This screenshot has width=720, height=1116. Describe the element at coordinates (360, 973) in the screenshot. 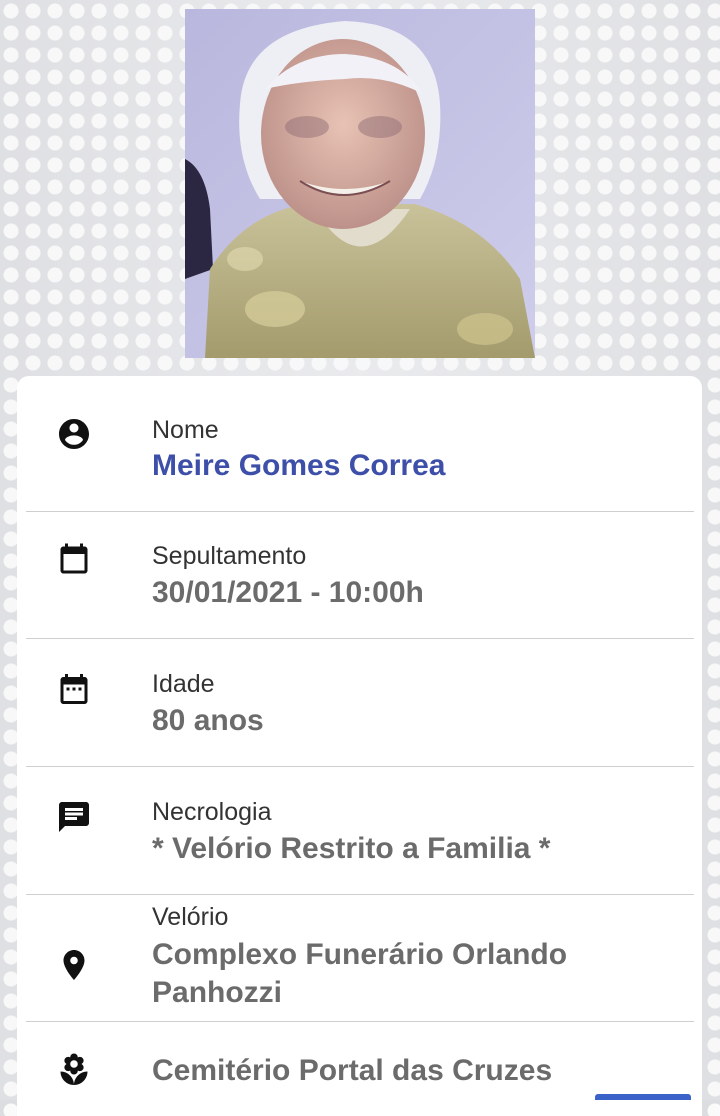

I see `wake-location: Complexo Funerário Orlando Panhozzi` at that location.